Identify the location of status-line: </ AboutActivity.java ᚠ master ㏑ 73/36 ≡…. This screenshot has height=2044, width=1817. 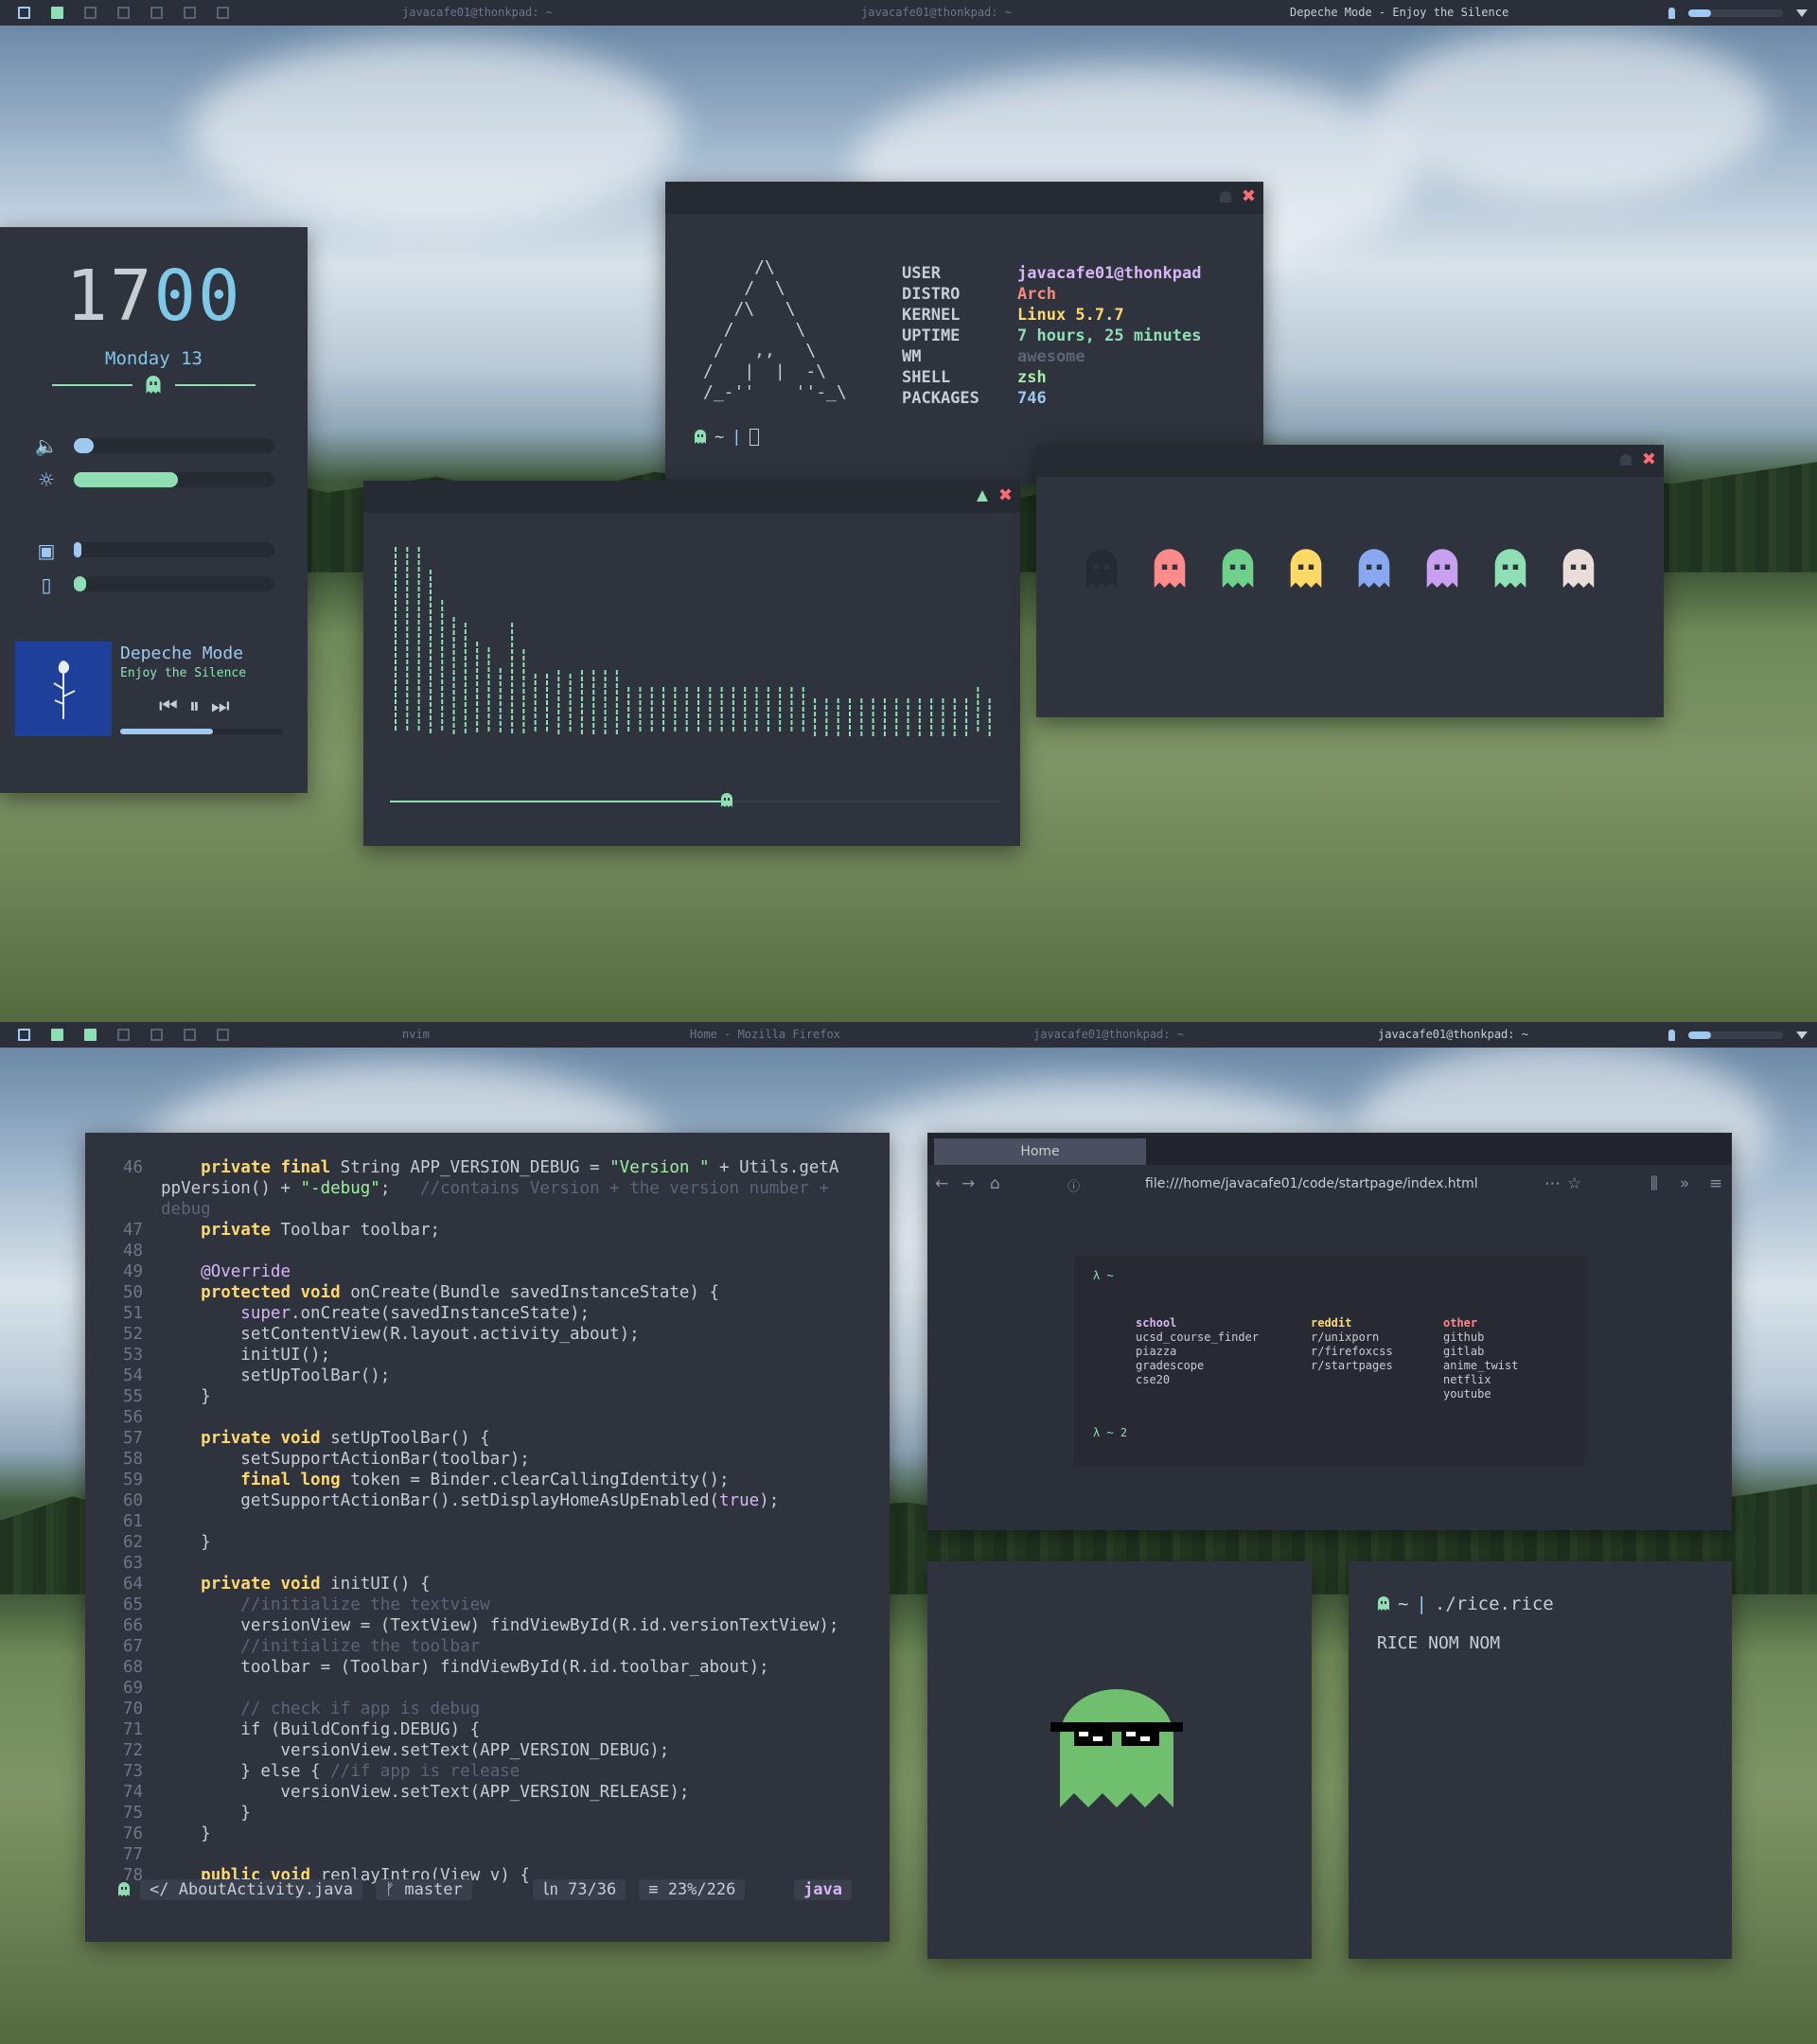
(491, 1889).